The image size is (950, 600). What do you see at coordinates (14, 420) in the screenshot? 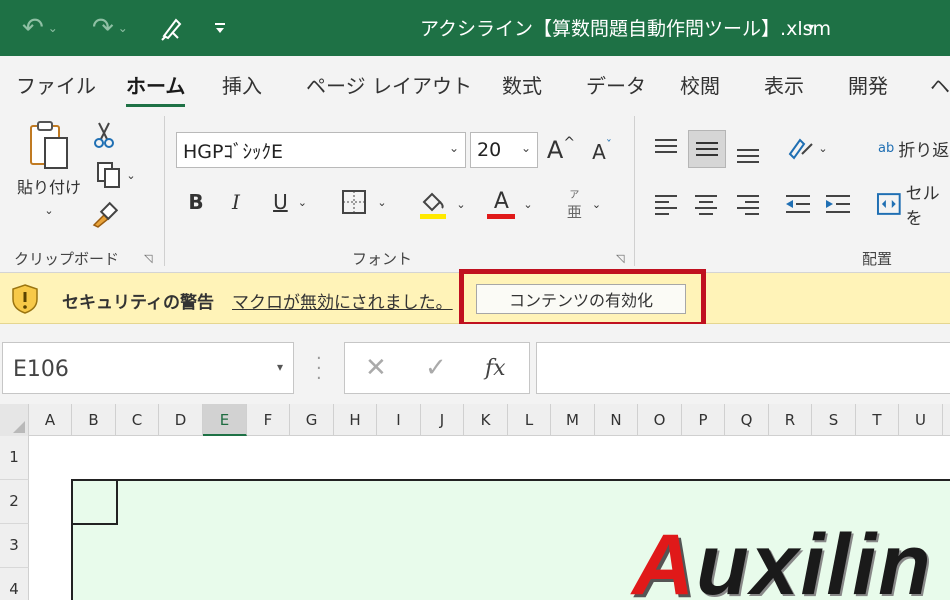
I see `select-all-button` at bounding box center [14, 420].